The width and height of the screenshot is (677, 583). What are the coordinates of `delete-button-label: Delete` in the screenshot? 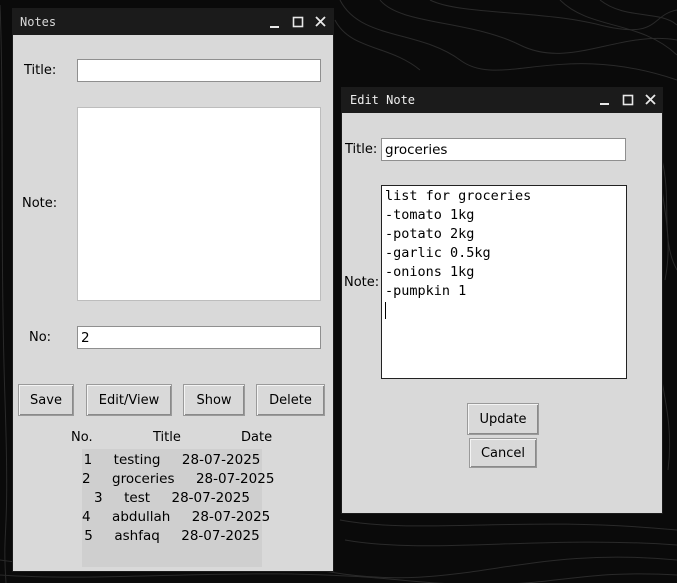 It's located at (290, 400).